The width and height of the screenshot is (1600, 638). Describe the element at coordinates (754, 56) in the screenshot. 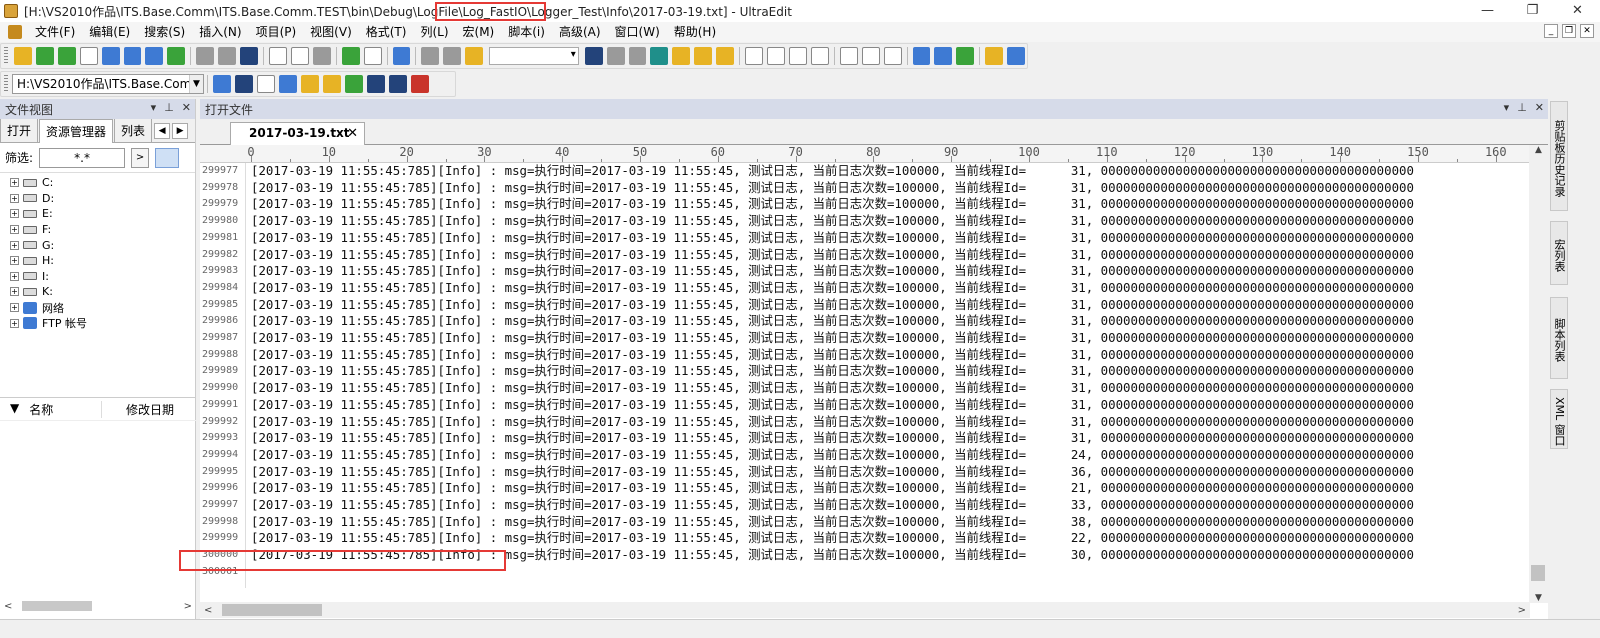

I see `align-left-icon` at that location.